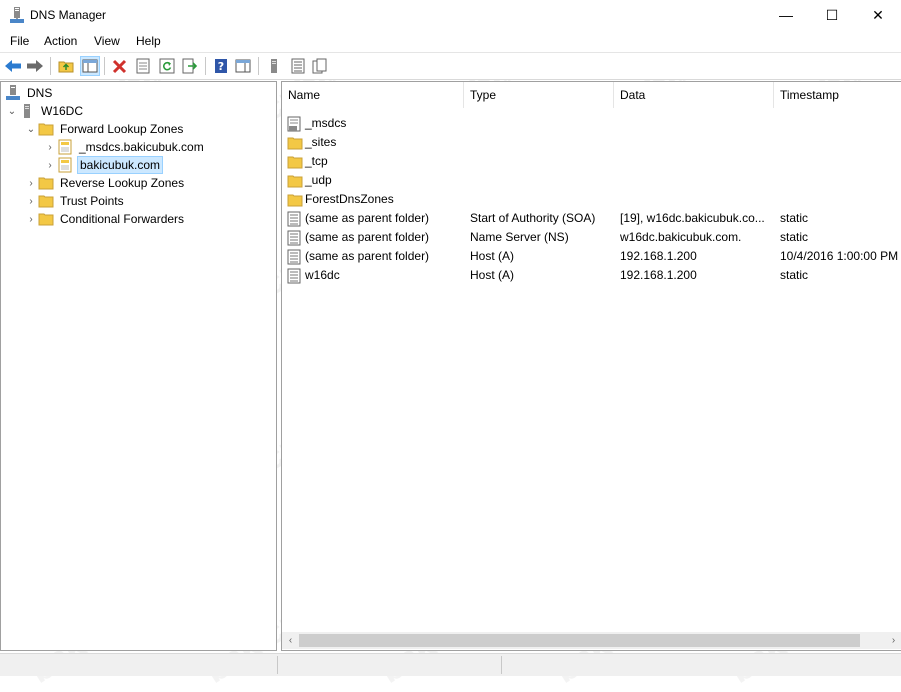 This screenshot has height=692, width=901. I want to click on table-row: _msdcs, so click(591, 123).